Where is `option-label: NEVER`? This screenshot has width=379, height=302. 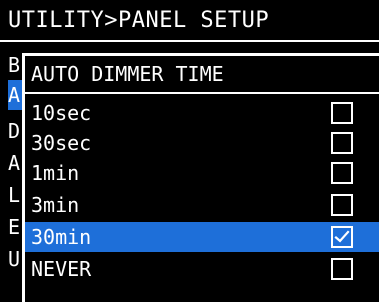
option-label: NEVER is located at coordinates (61, 269).